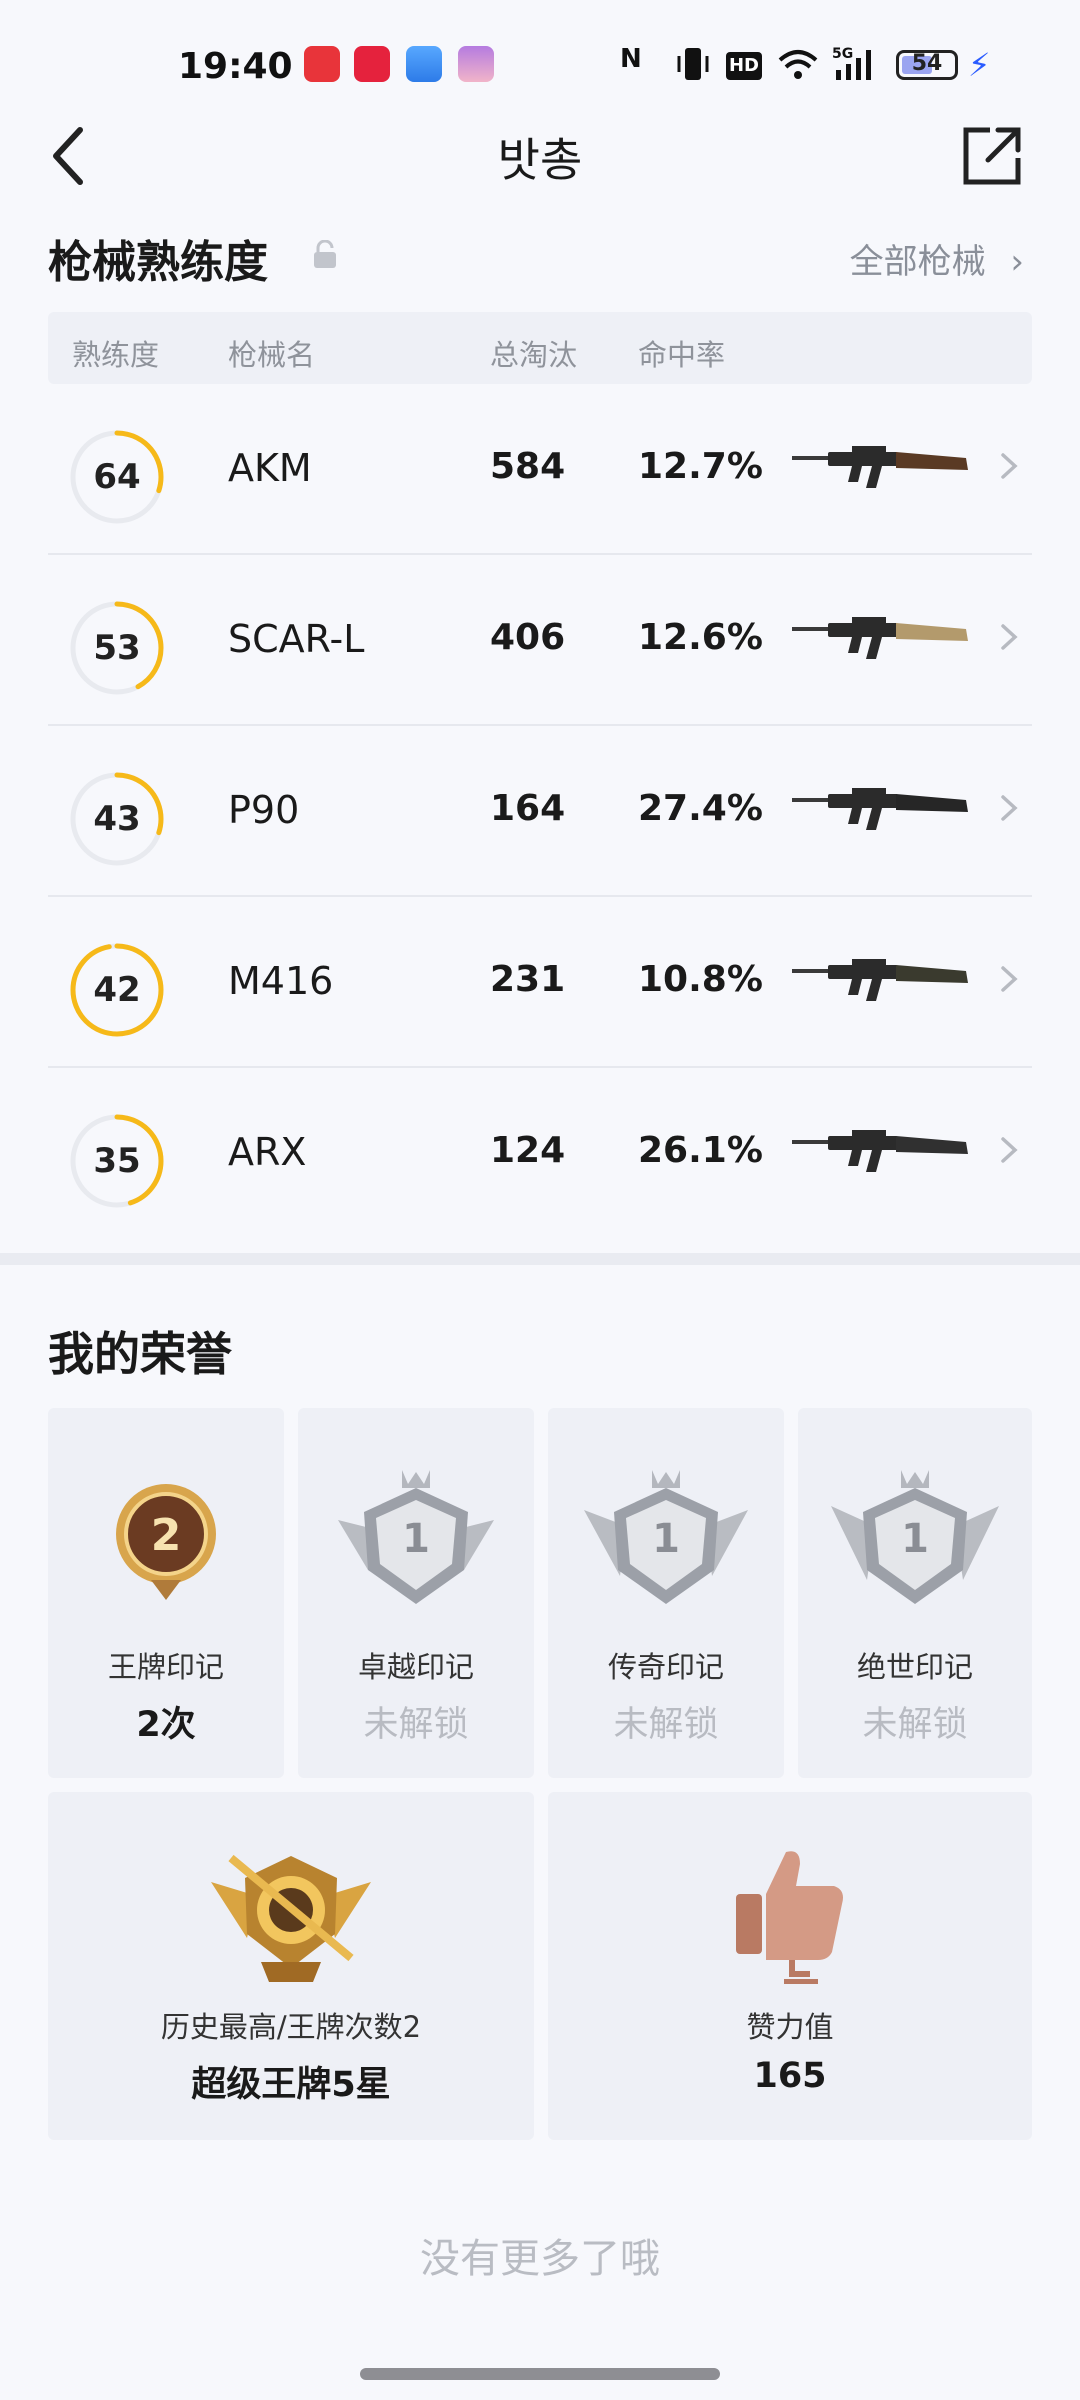 Image resolution: width=1080 pixels, height=2400 pixels. What do you see at coordinates (534, 355) in the screenshot?
I see `column-total-kills: 总淘汰` at bounding box center [534, 355].